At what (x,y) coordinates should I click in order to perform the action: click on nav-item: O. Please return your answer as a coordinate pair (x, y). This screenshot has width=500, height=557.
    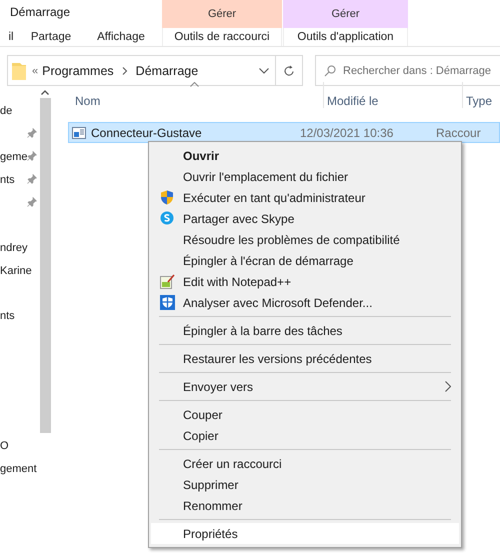
    Looking at the image, I should click on (4, 446).